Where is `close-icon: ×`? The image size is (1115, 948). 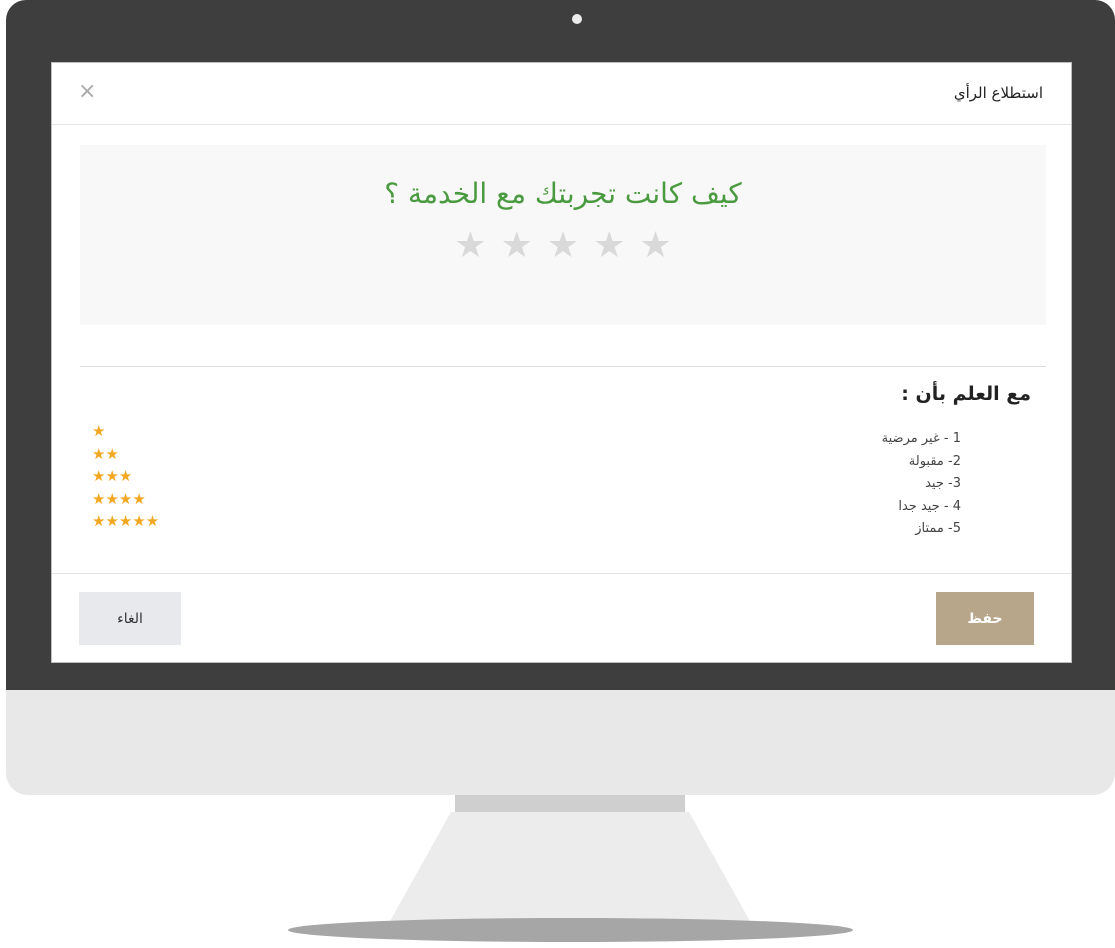
close-icon: × is located at coordinates (87, 91).